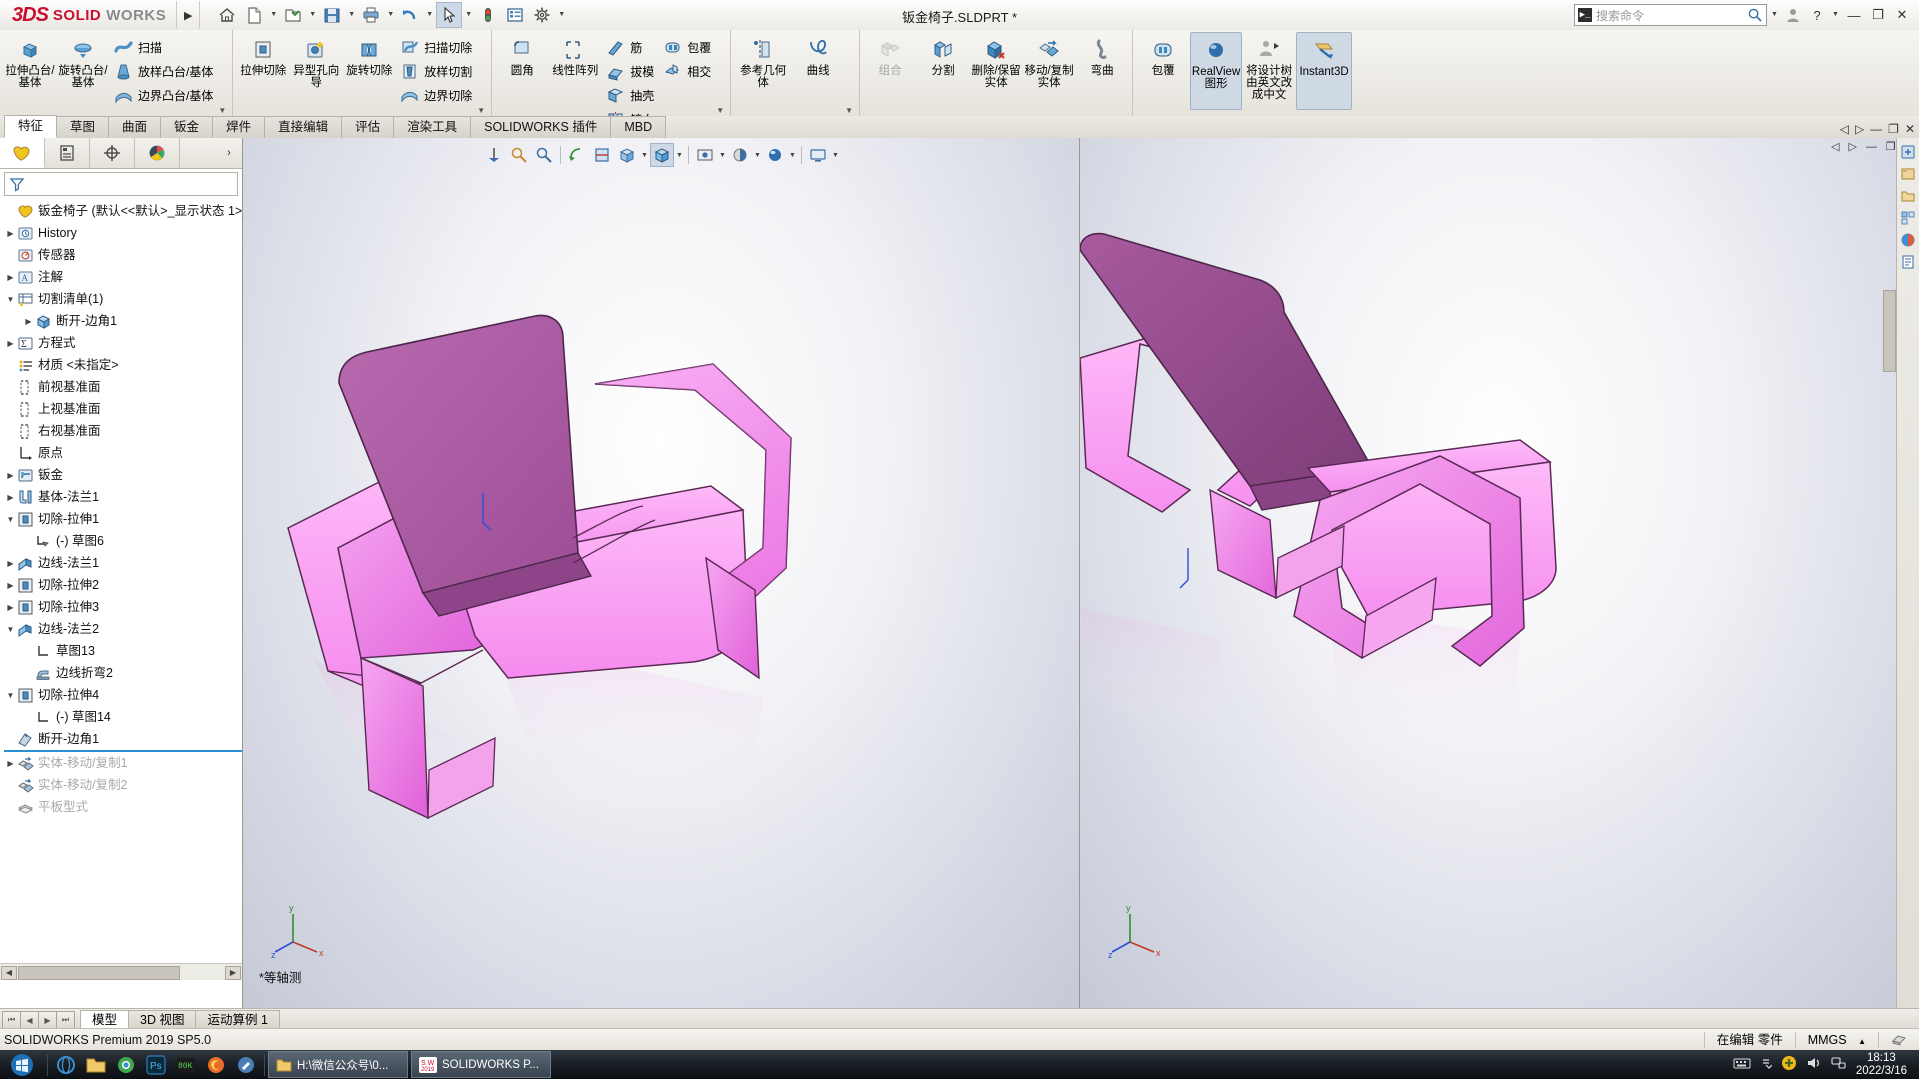  I want to click on tree-scroll-thumb, so click(99, 973).